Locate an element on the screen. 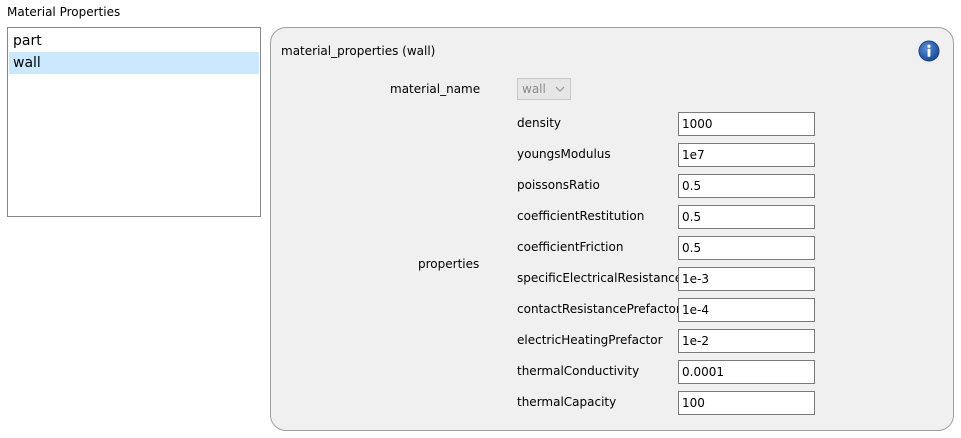 Image resolution: width=961 pixels, height=438 pixels. youngs-modulus-input is located at coordinates (746, 155).